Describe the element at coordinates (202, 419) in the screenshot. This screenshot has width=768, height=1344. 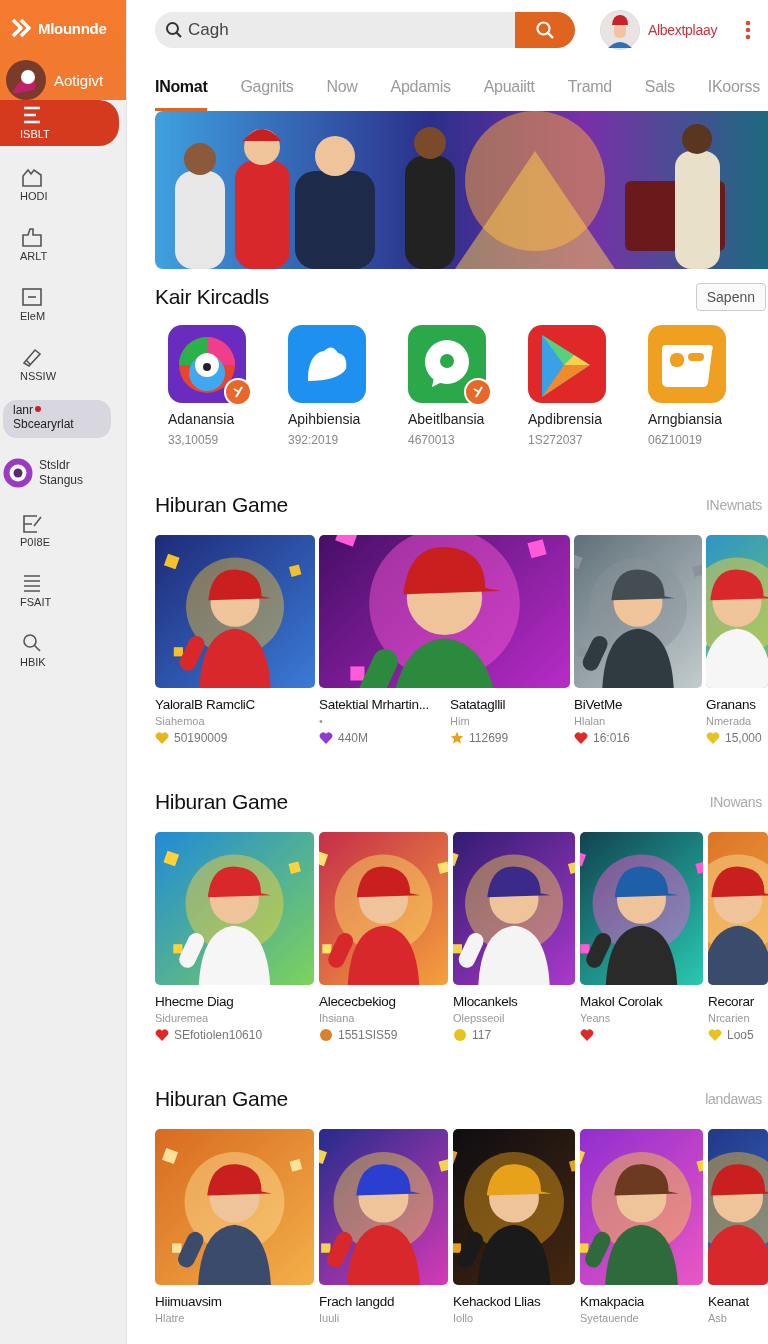
I see `app-name: Adanansia` at that location.